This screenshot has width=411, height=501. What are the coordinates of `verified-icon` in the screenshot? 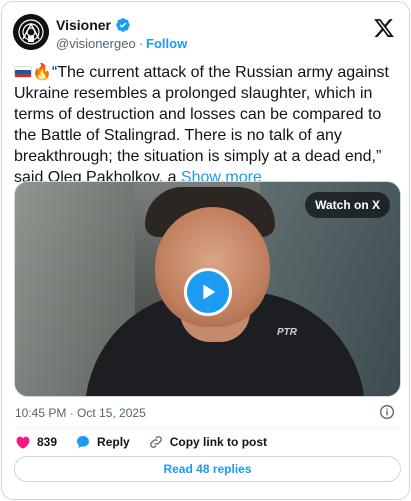 It's located at (123, 25).